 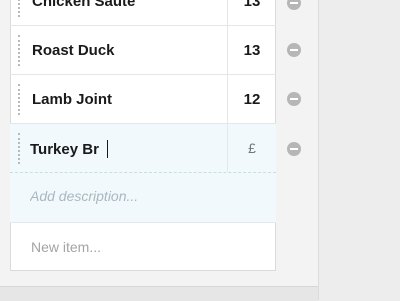 What do you see at coordinates (252, 148) in the screenshot?
I see `item-price-input` at bounding box center [252, 148].